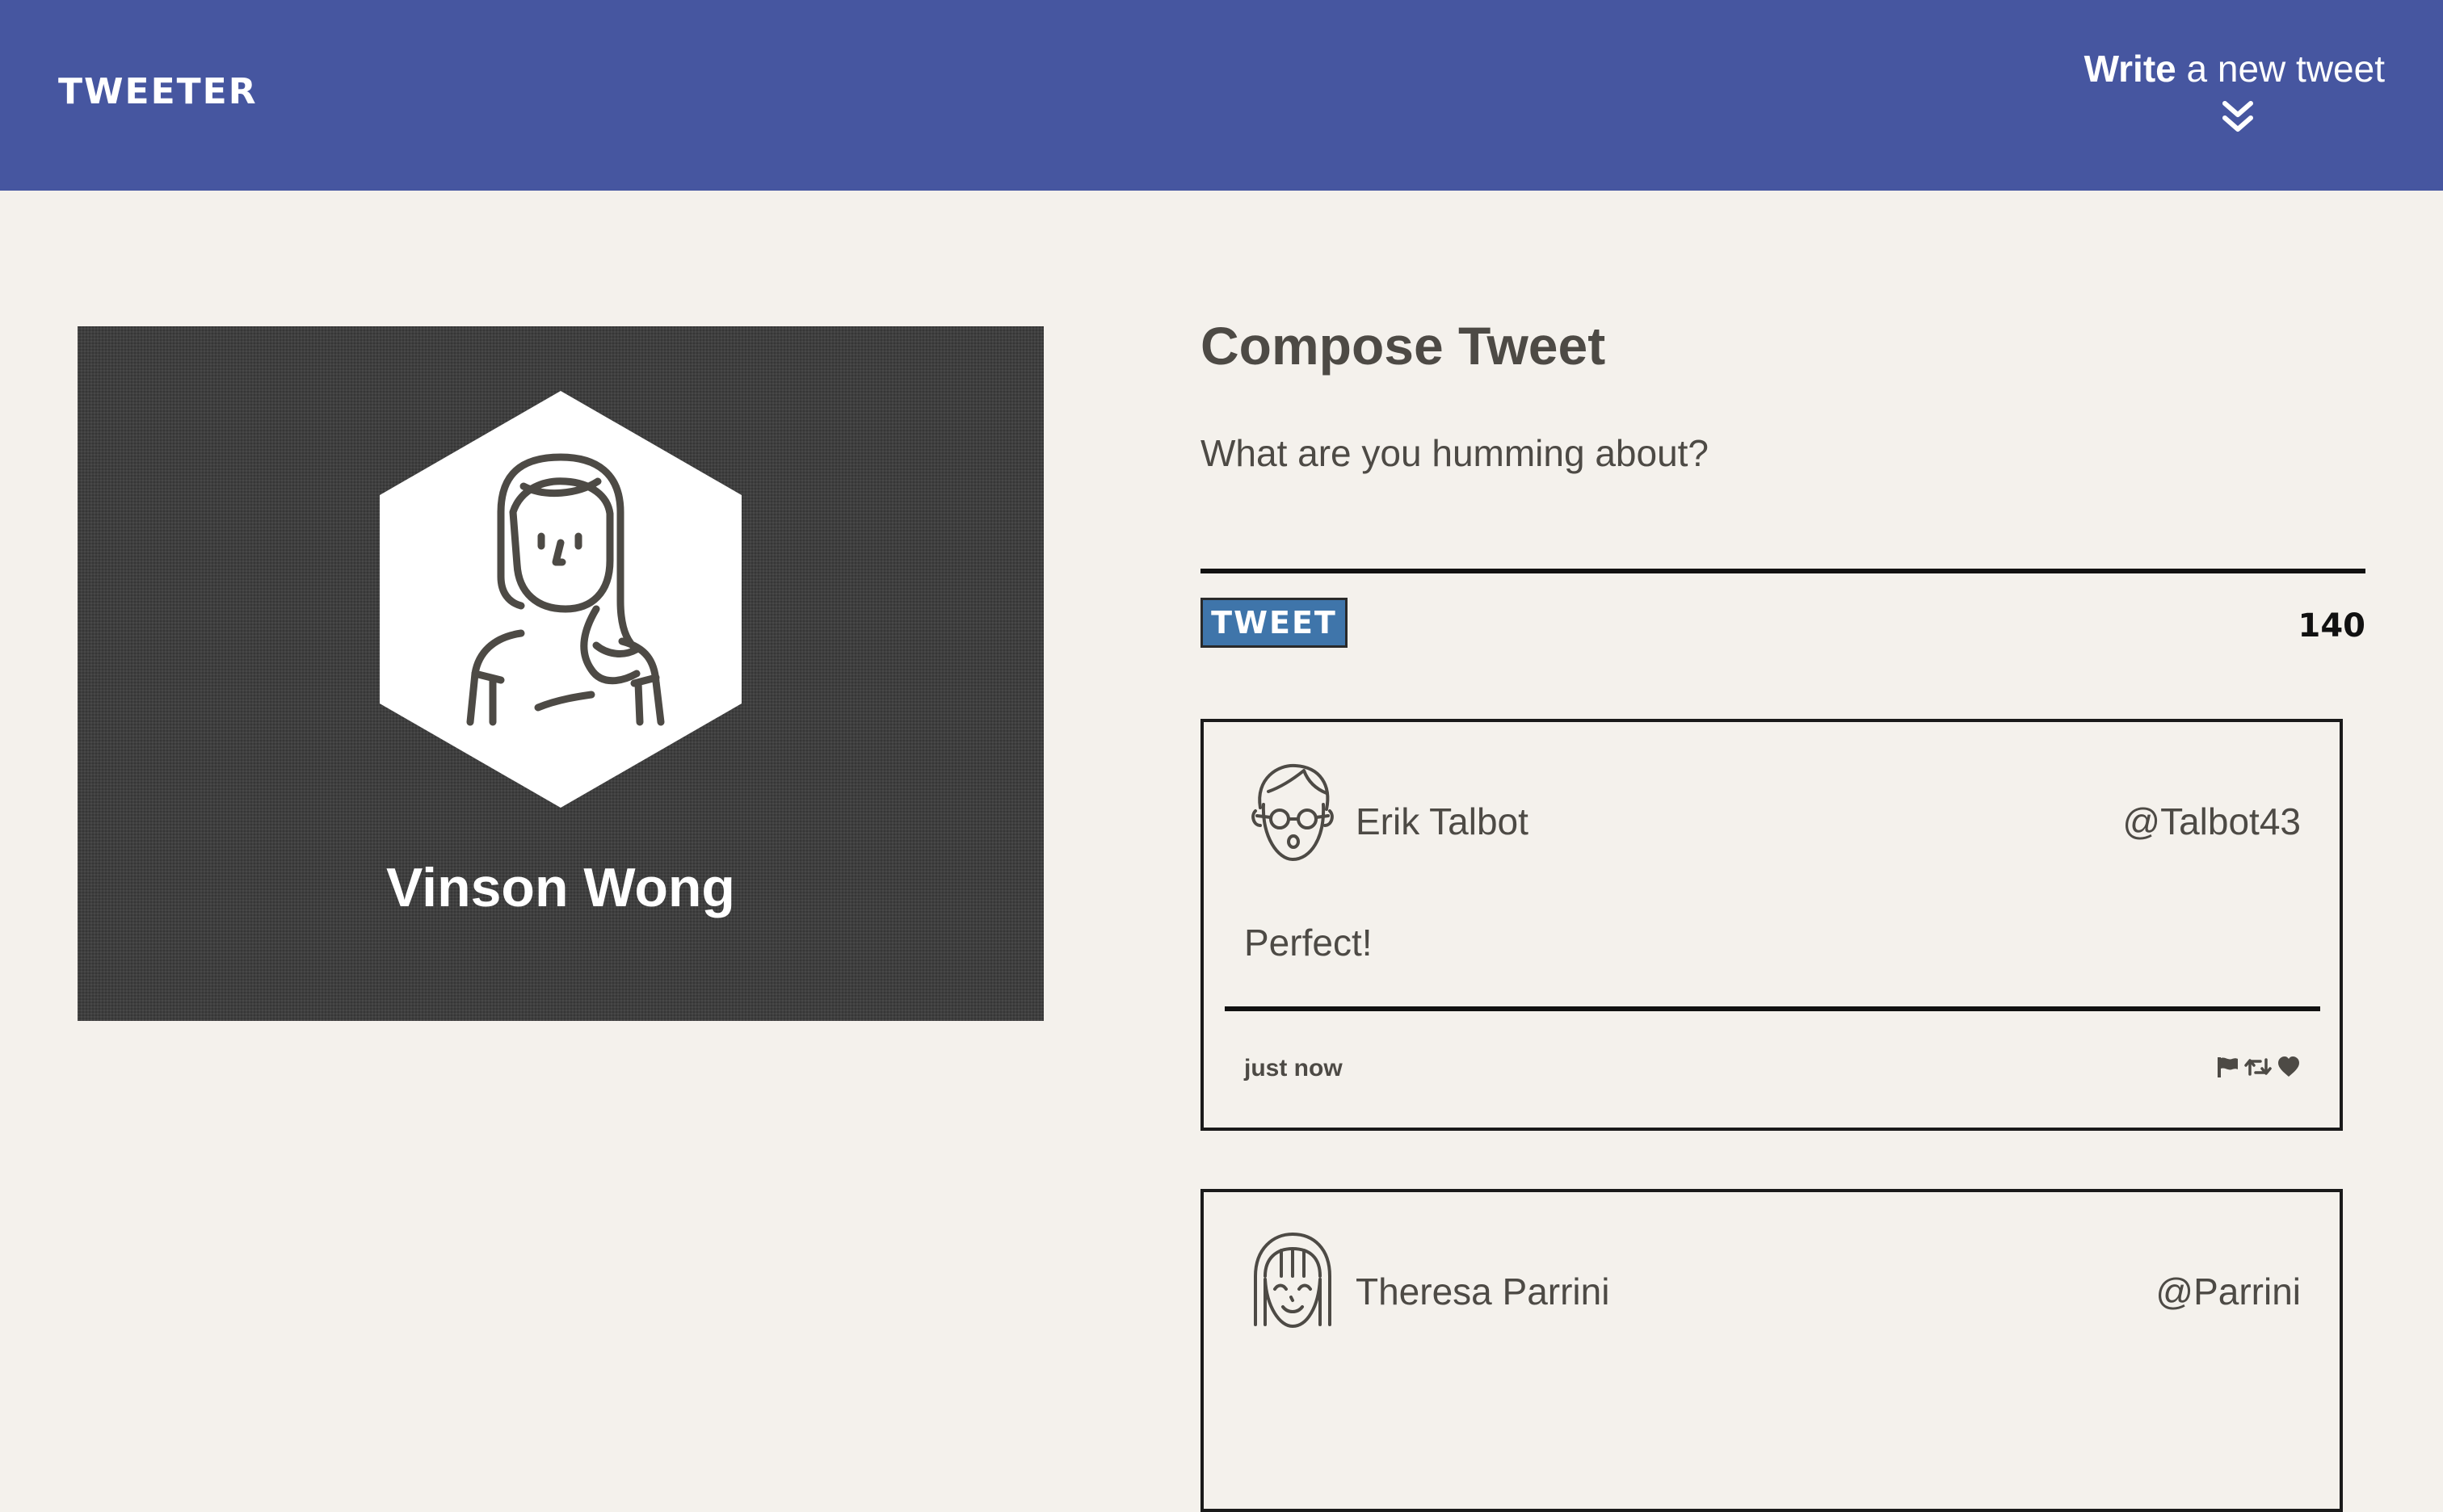 The width and height of the screenshot is (2443, 1512). What do you see at coordinates (1293, 1068) in the screenshot?
I see `tweet-timestamp: just now` at bounding box center [1293, 1068].